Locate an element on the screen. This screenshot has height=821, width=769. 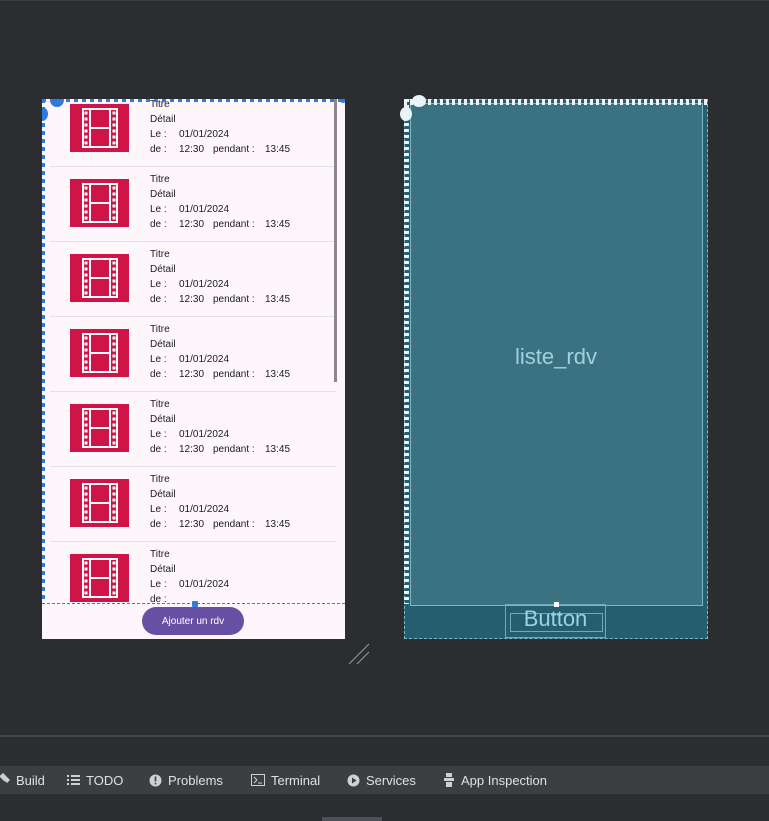
toolwindow-terminal: Terminal is located at coordinates (285, 780).